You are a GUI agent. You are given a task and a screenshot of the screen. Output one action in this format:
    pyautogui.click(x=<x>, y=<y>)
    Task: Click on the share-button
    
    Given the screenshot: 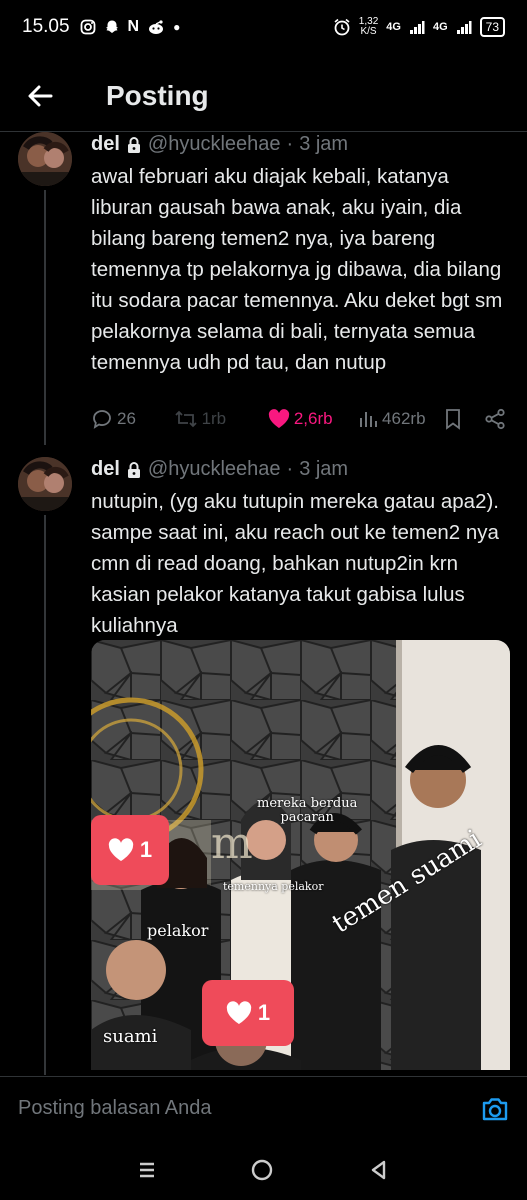 What is the action you would take?
    pyautogui.click(x=497, y=419)
    